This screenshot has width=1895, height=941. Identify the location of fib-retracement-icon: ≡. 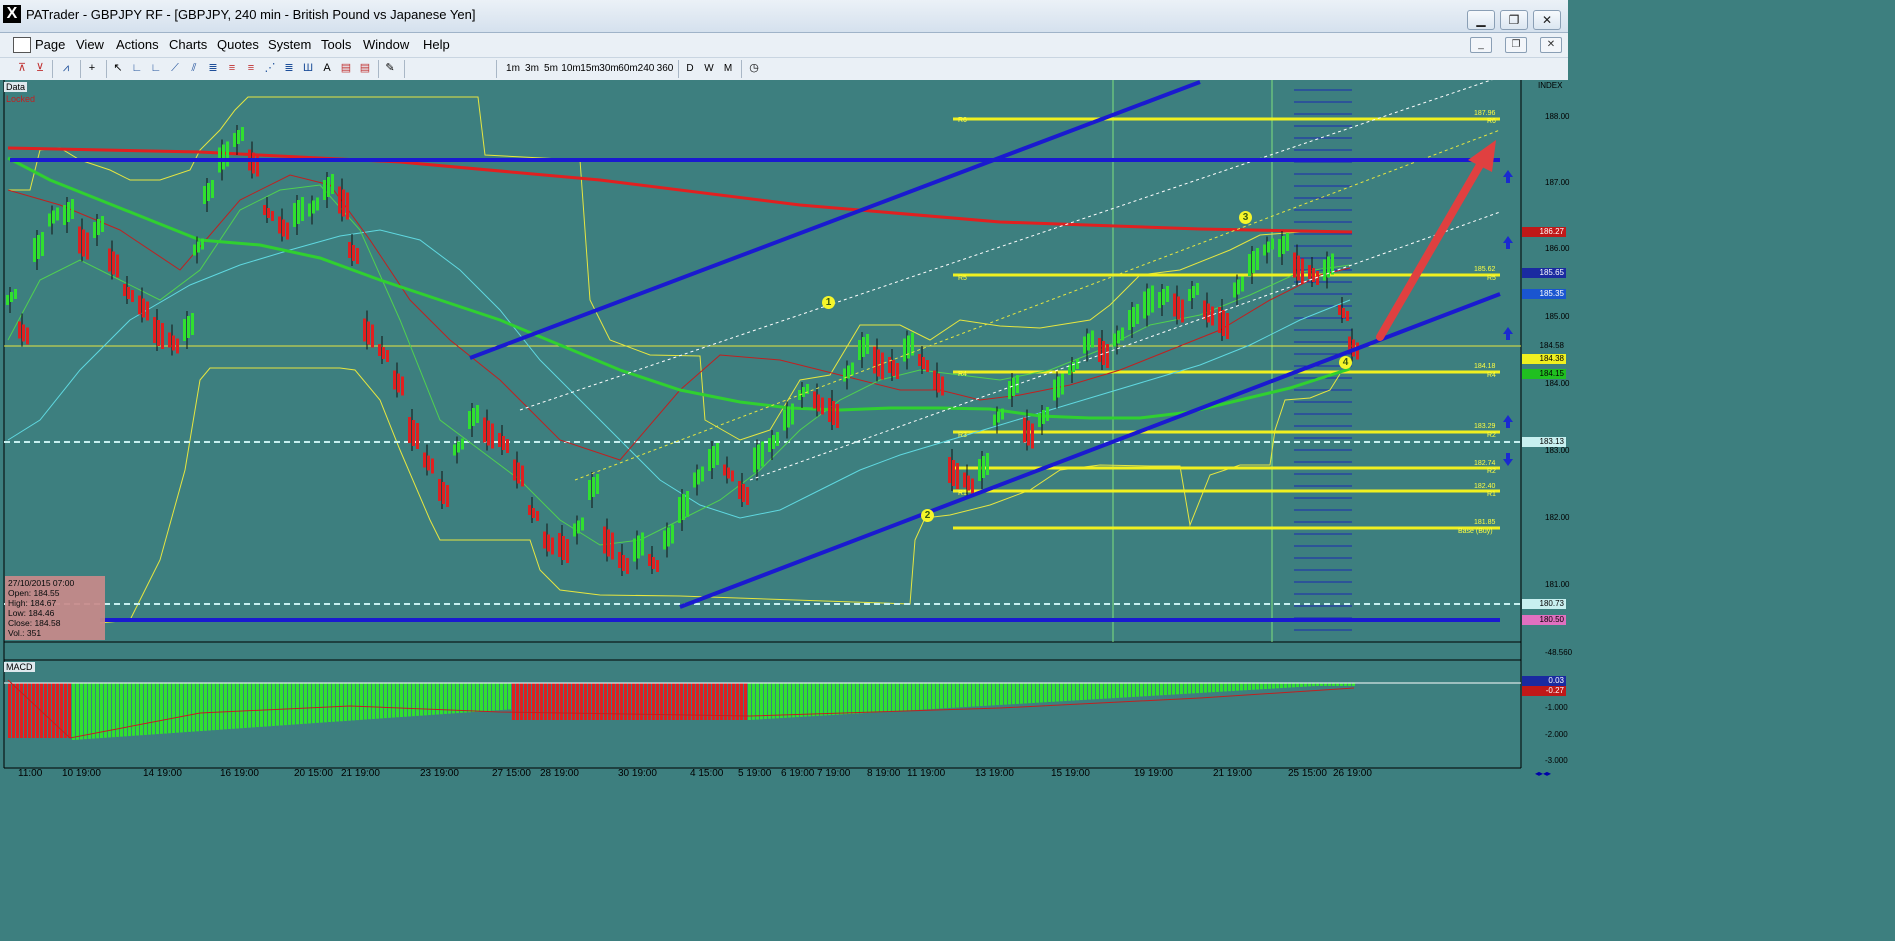
(232, 68).